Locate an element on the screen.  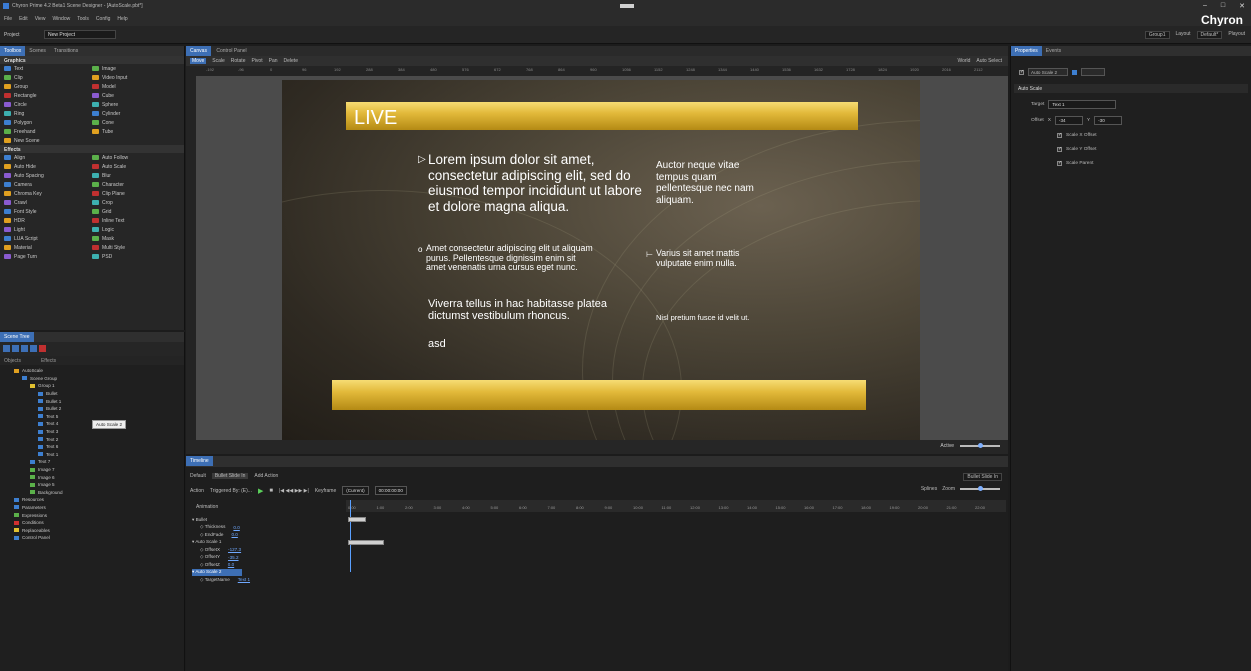
project-select: New Project is located at coordinates (80, 34).